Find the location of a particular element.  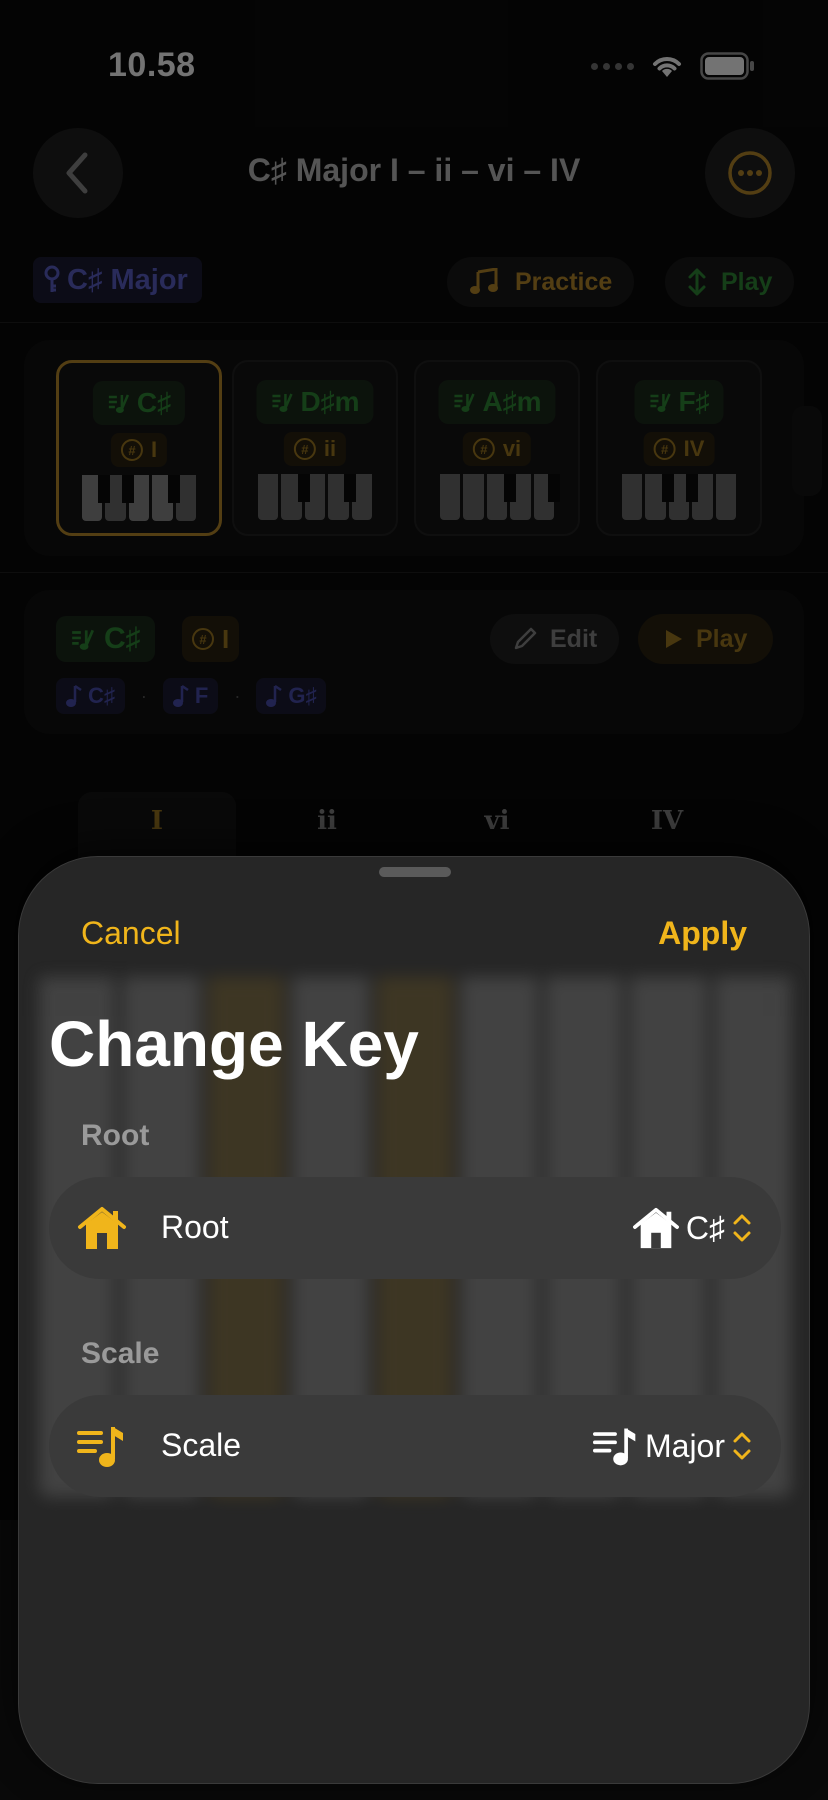

next-card-peek is located at coordinates (807, 451).